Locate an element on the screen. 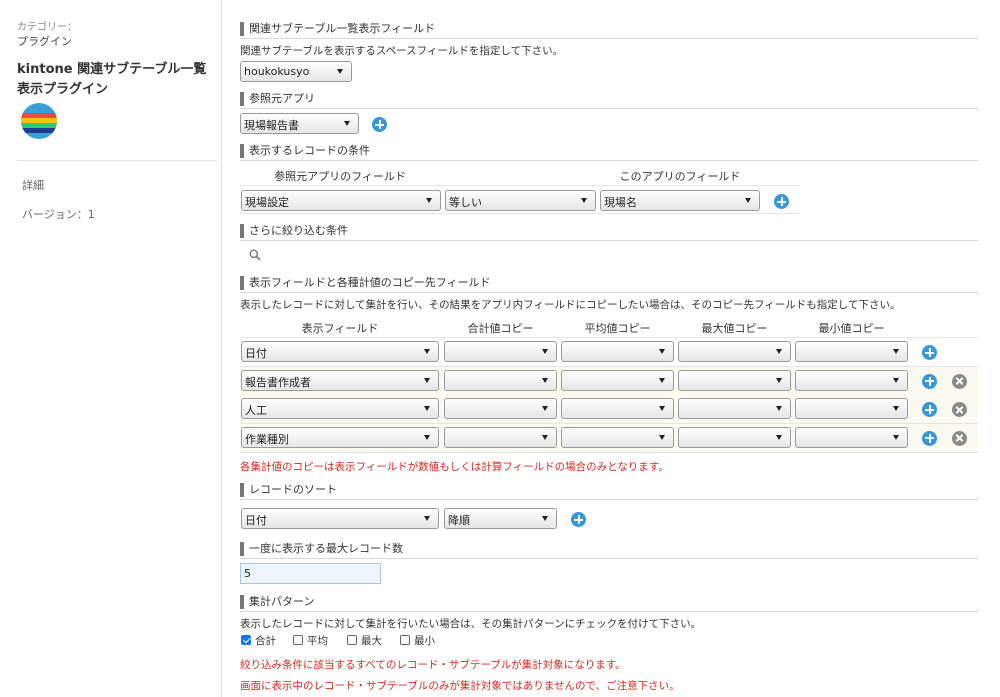 This screenshot has height=697, width=1000. aggregate-note-1: 絞り込み条件に該当するすべてのレコード・サブテーブルが集計対象になります。 is located at coordinates (433, 665).